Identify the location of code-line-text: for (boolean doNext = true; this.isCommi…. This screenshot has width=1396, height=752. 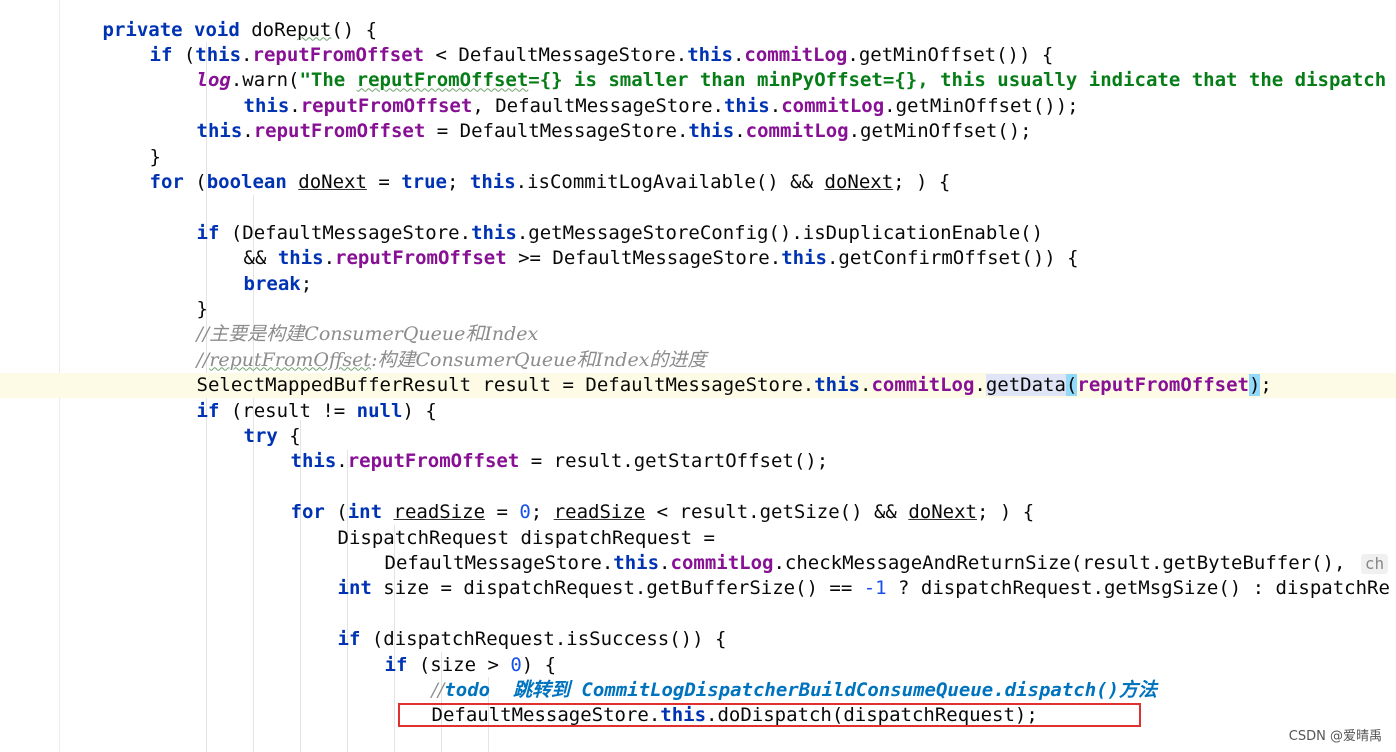
(550, 182).